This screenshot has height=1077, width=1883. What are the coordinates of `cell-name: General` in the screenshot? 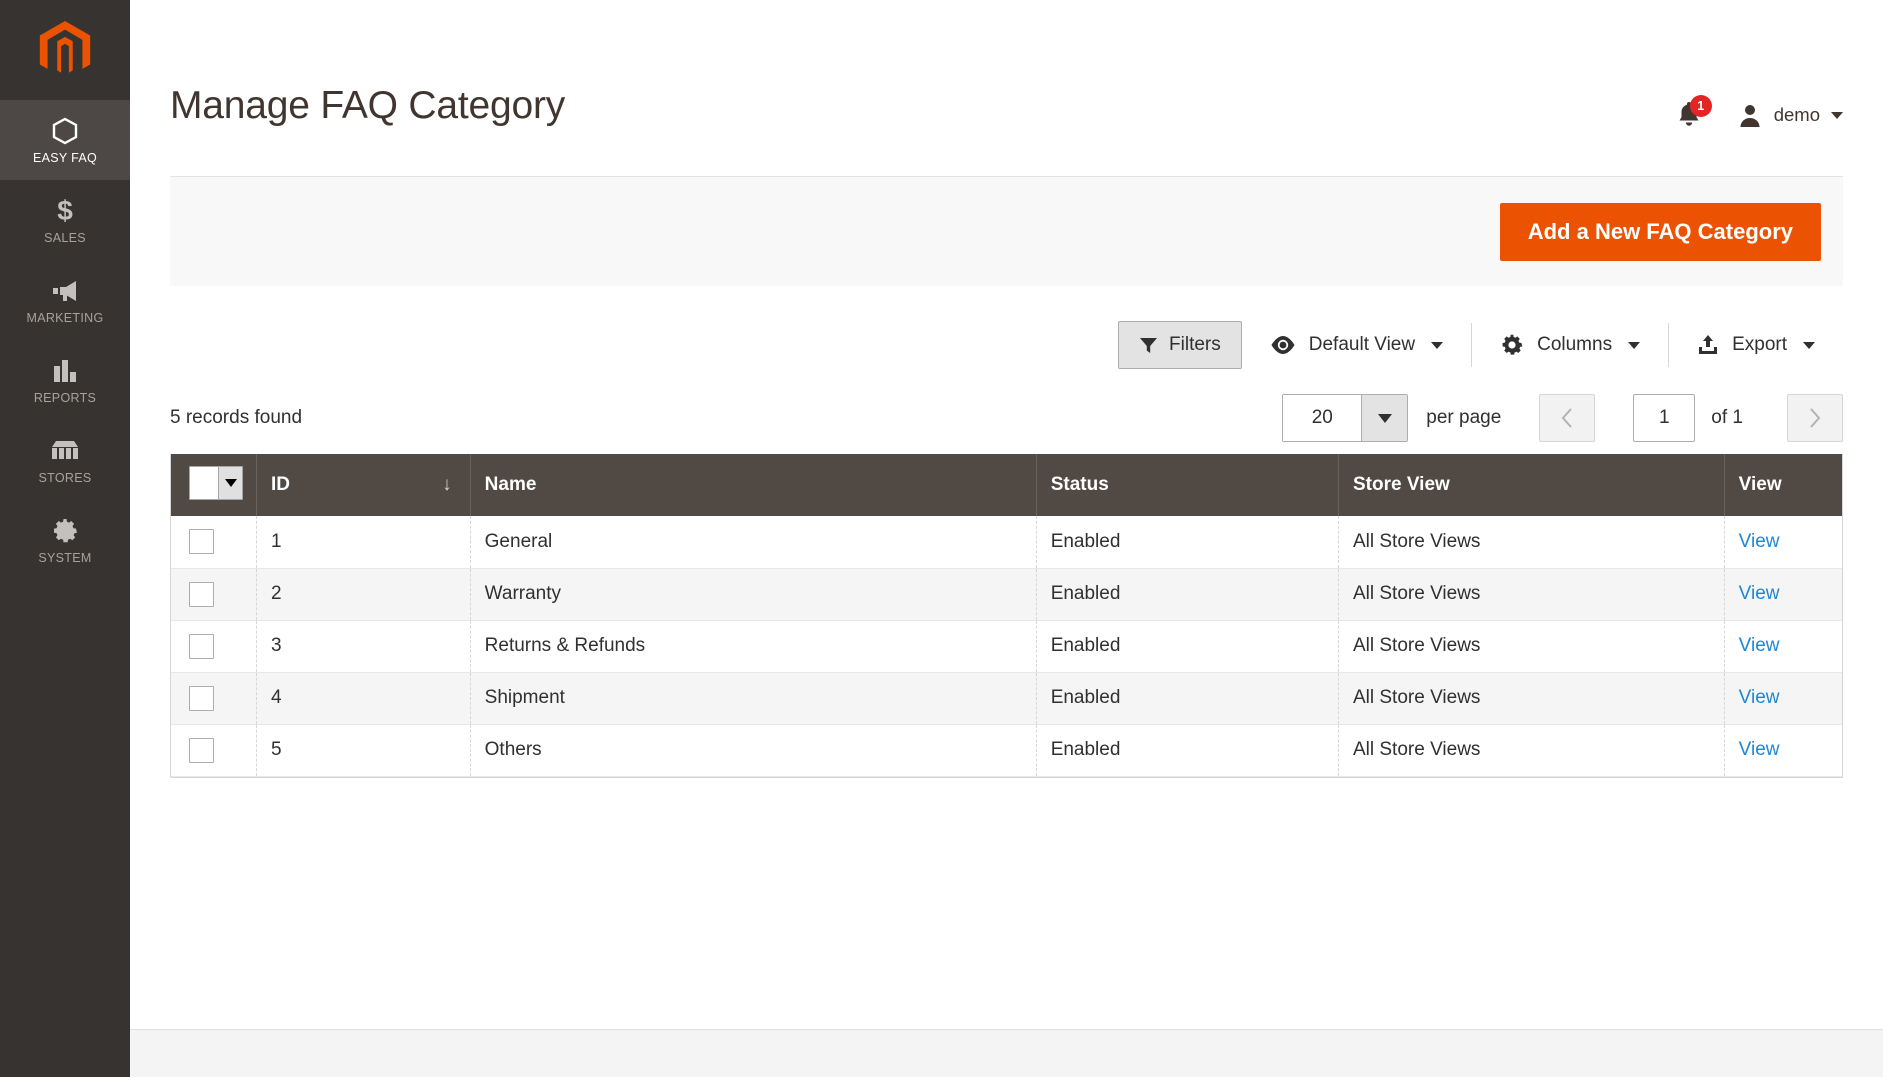 It's located at (753, 542).